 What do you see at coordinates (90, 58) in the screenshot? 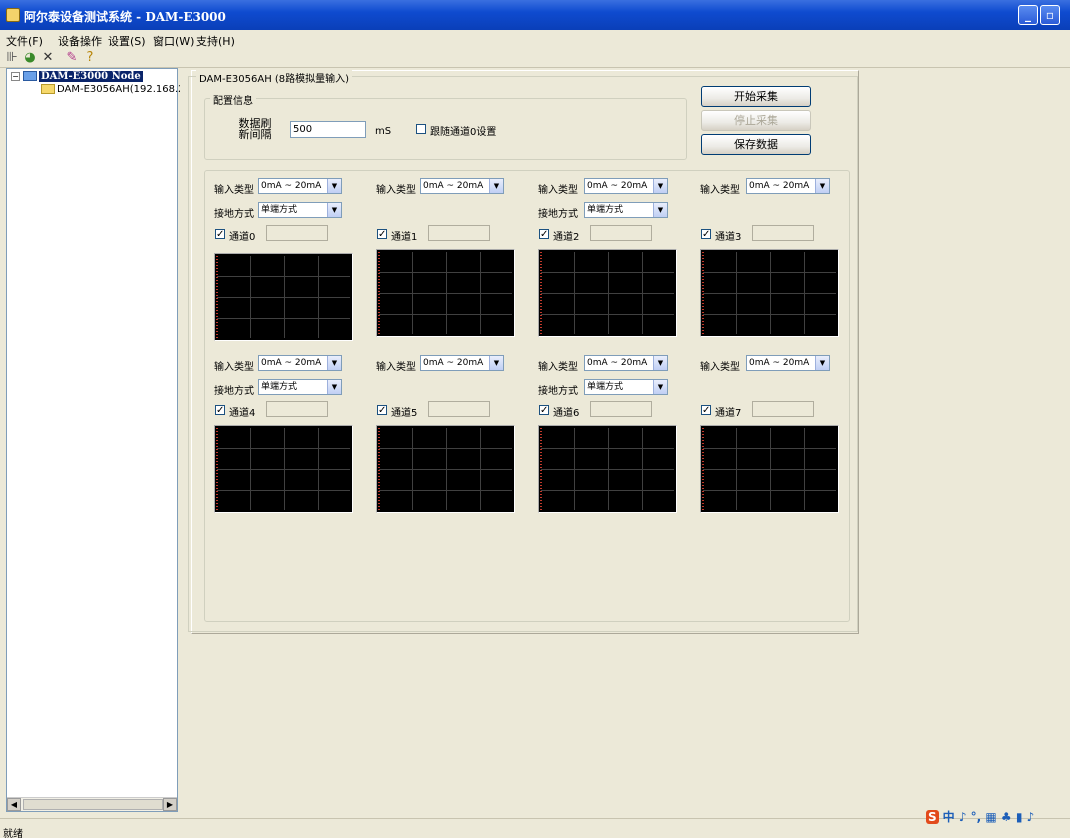
I see `help-icon: ?` at bounding box center [90, 58].